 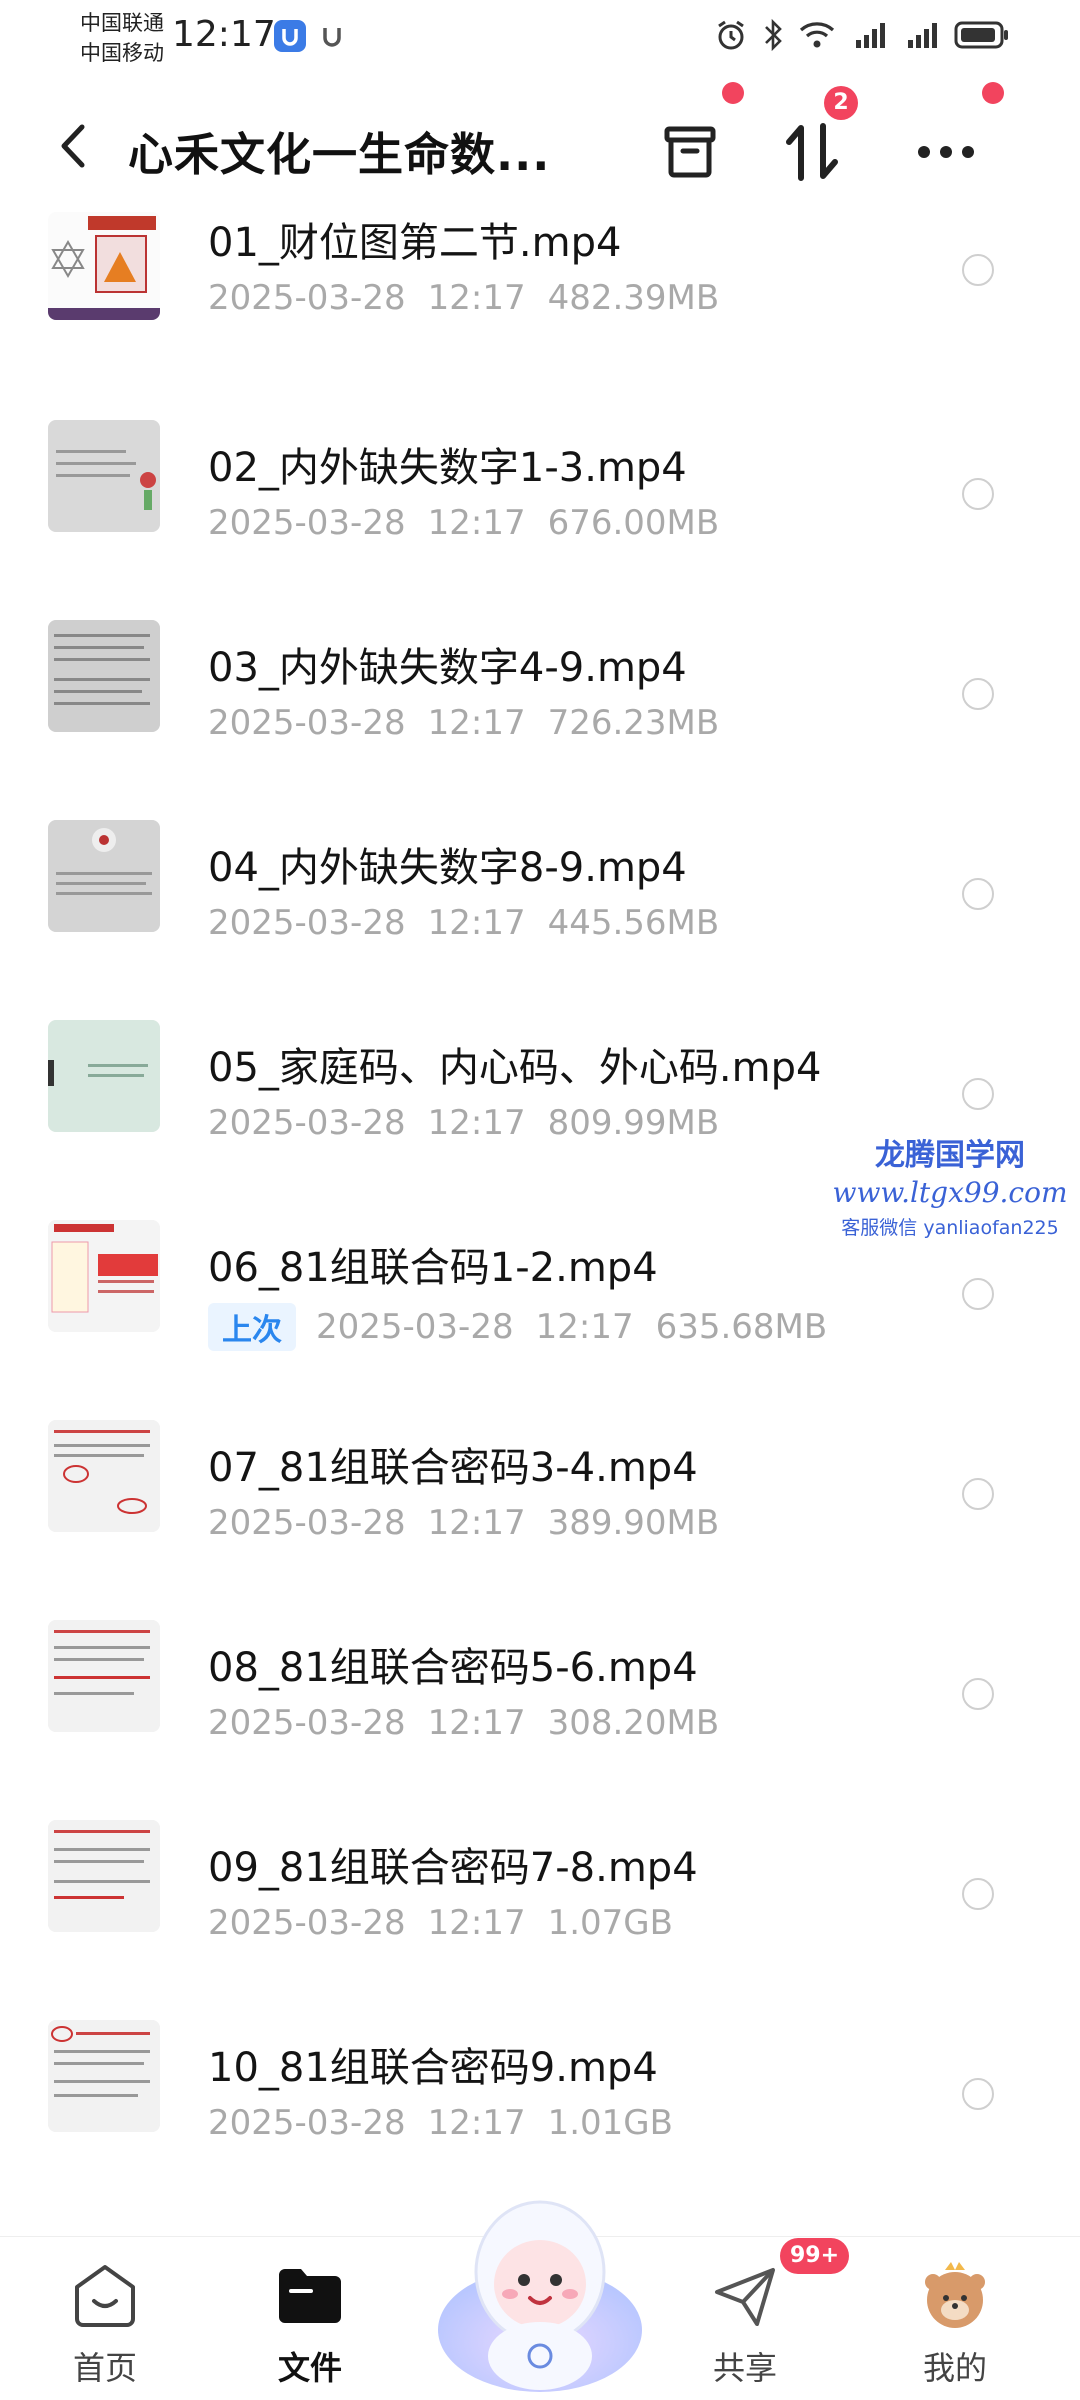 What do you see at coordinates (633, 1723) in the screenshot?
I see `file-size: 308.20MB` at bounding box center [633, 1723].